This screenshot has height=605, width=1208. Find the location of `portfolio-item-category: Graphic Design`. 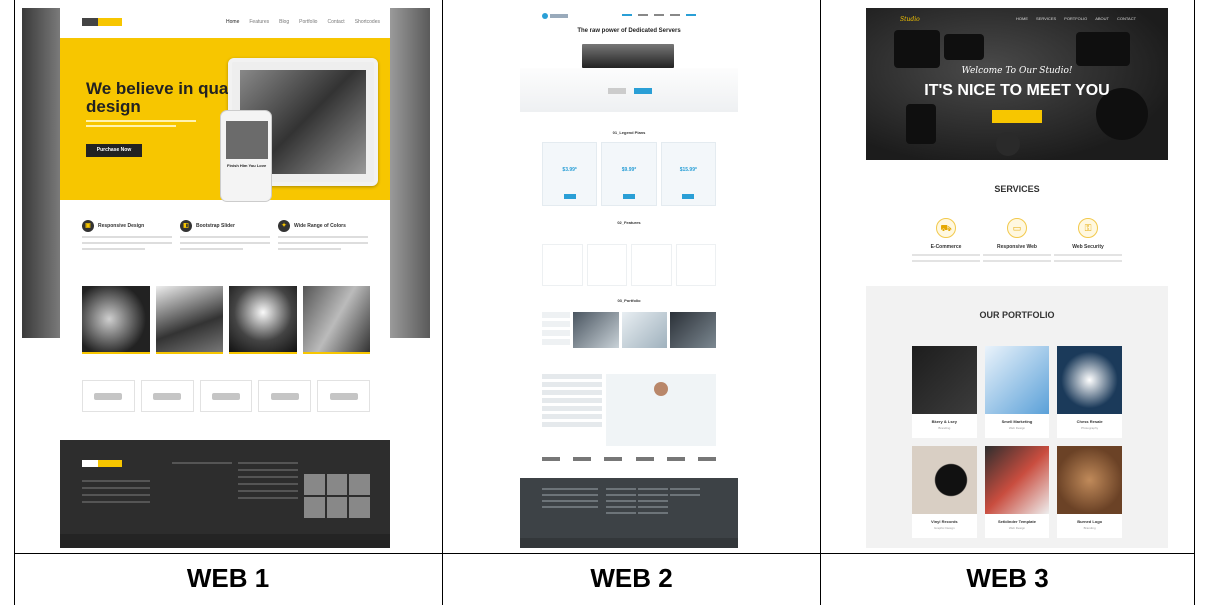

portfolio-item-category: Graphic Design is located at coordinates (944, 528).